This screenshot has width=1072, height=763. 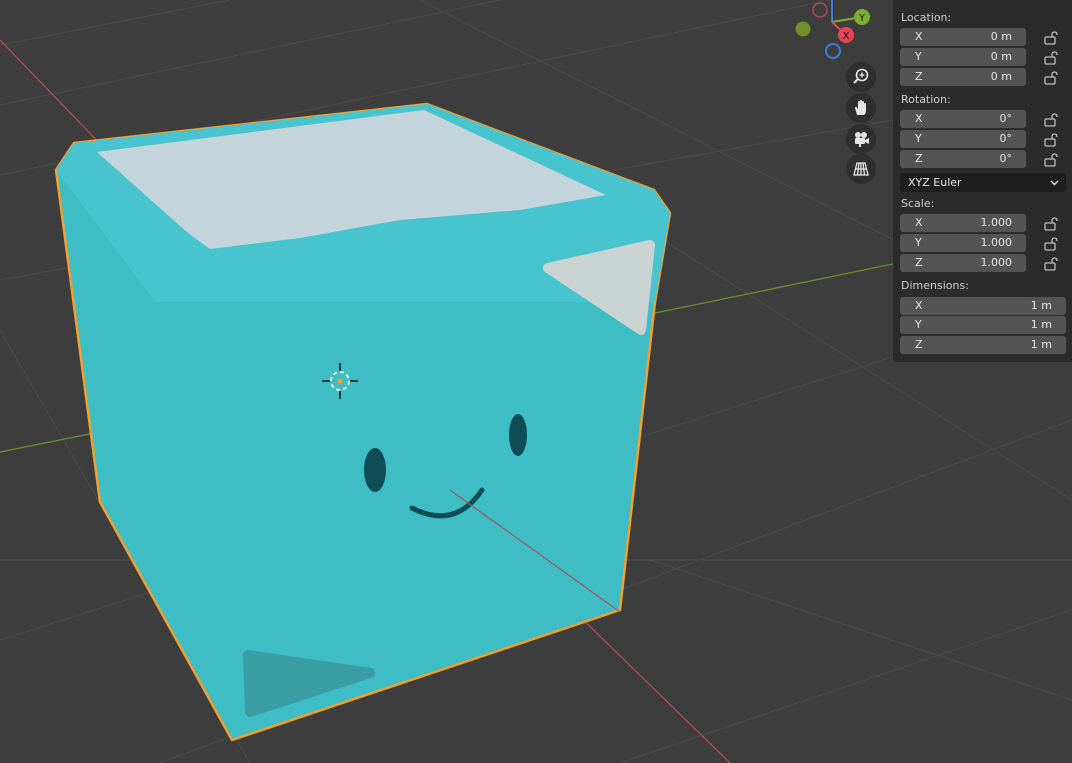 I want to click on scale-label: Scale:, so click(x=918, y=203).